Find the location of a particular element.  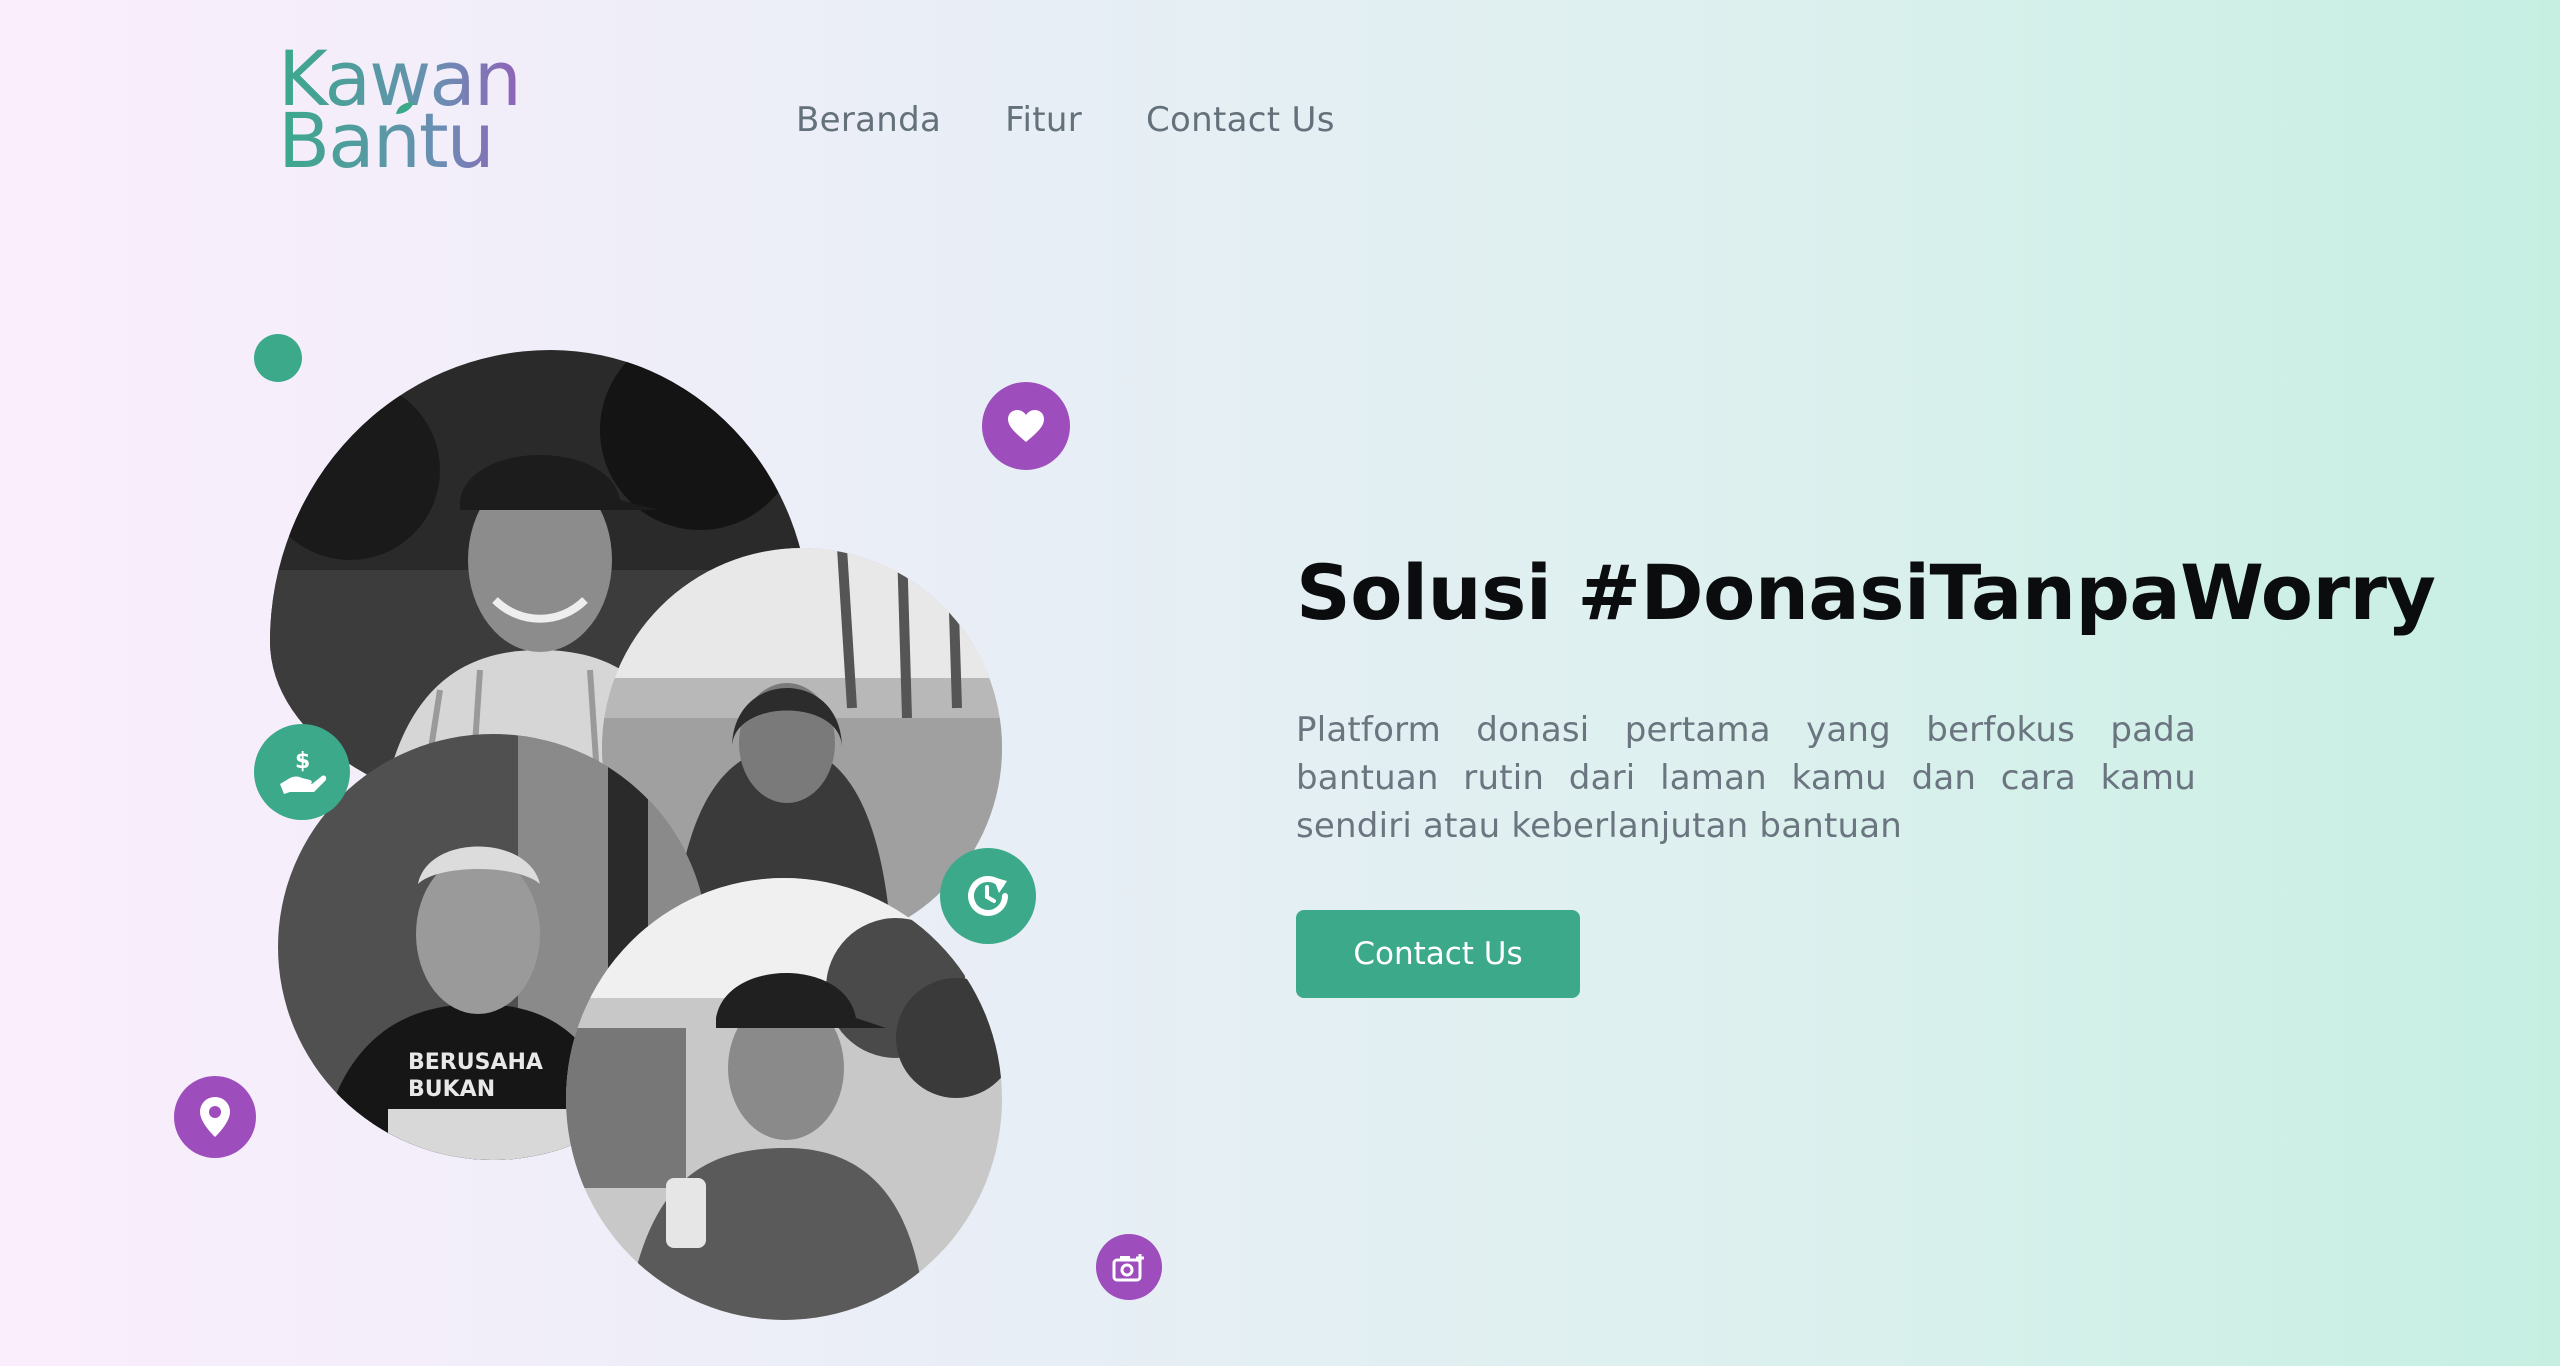

camera-icon is located at coordinates (1128, 1268).